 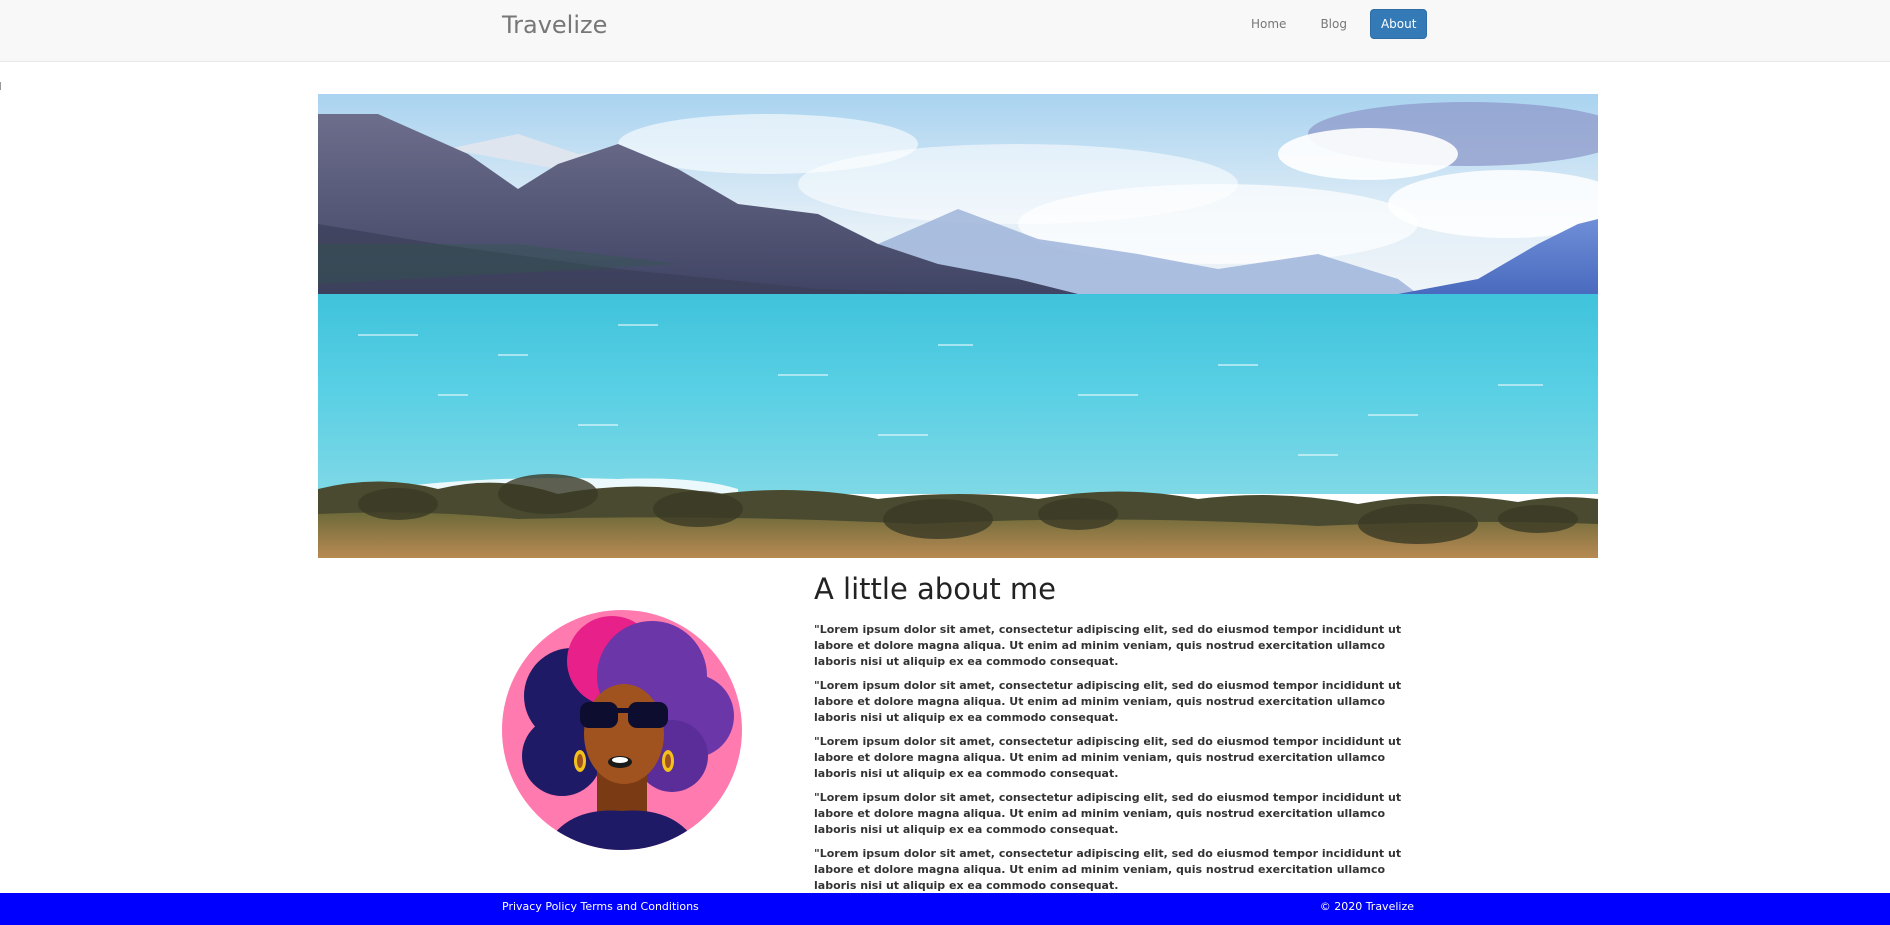 I want to click on nav-about-link: About, so click(x=1398, y=24).